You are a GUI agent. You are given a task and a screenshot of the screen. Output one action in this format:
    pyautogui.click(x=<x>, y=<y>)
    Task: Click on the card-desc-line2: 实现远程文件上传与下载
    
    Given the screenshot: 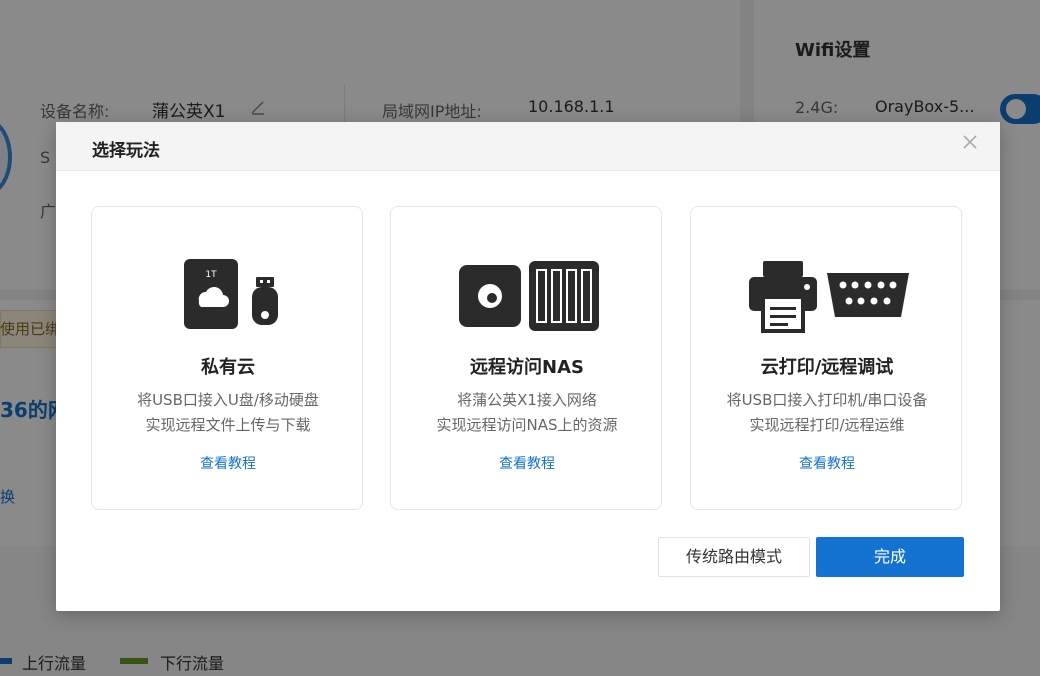 What is the action you would take?
    pyautogui.click(x=228, y=425)
    